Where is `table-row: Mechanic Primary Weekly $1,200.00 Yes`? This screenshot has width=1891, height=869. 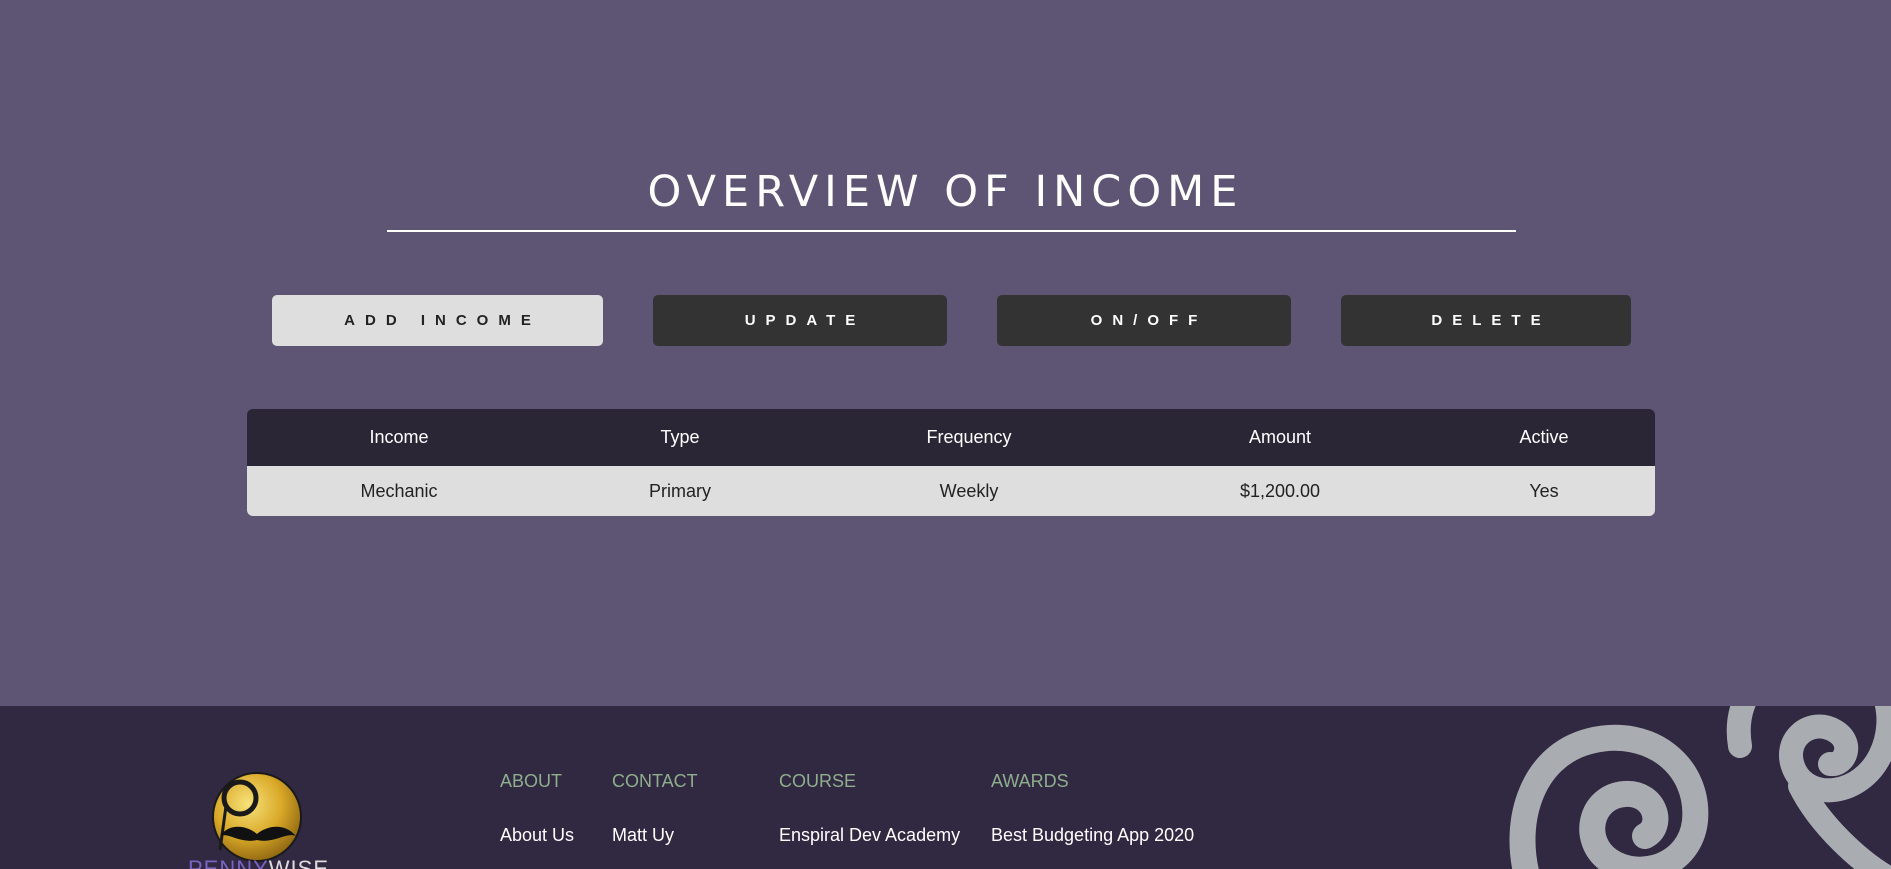 table-row: Mechanic Primary Weekly $1,200.00 Yes is located at coordinates (951, 491).